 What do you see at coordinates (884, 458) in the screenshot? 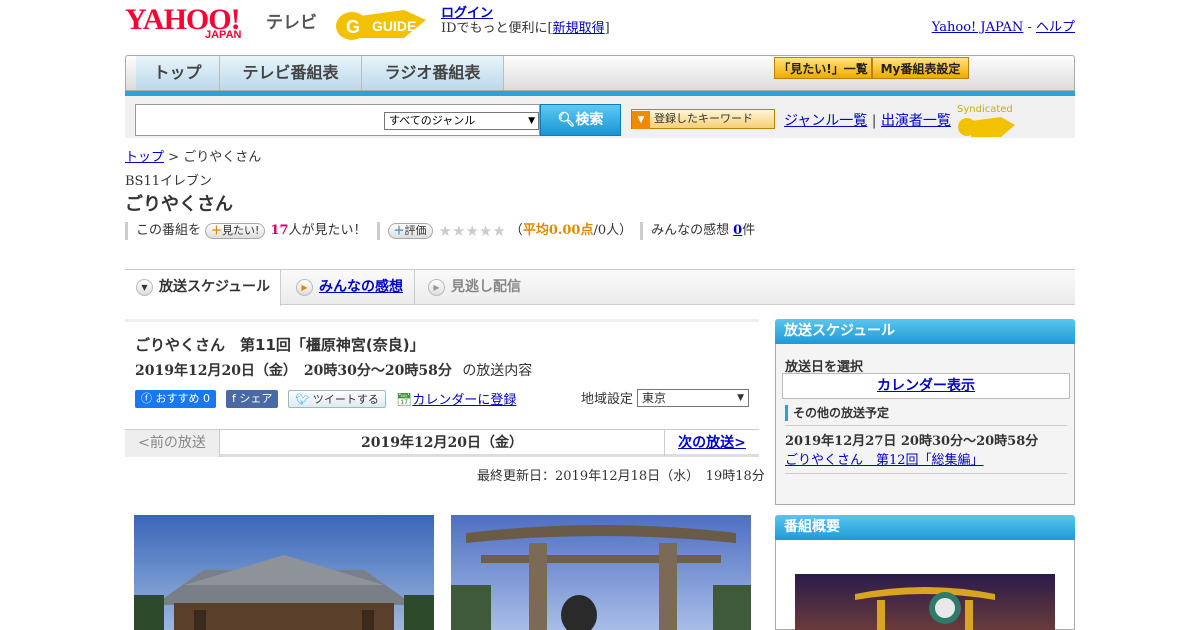
I see `other-broadcast-link: ごりやくさん 第12回「総集編」` at bounding box center [884, 458].